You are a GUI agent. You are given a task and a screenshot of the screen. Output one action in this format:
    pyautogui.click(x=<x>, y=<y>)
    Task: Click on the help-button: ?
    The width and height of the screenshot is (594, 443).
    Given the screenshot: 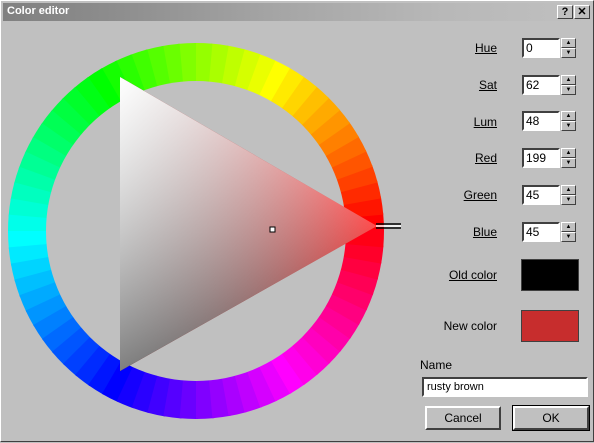 What is the action you would take?
    pyautogui.click(x=565, y=12)
    